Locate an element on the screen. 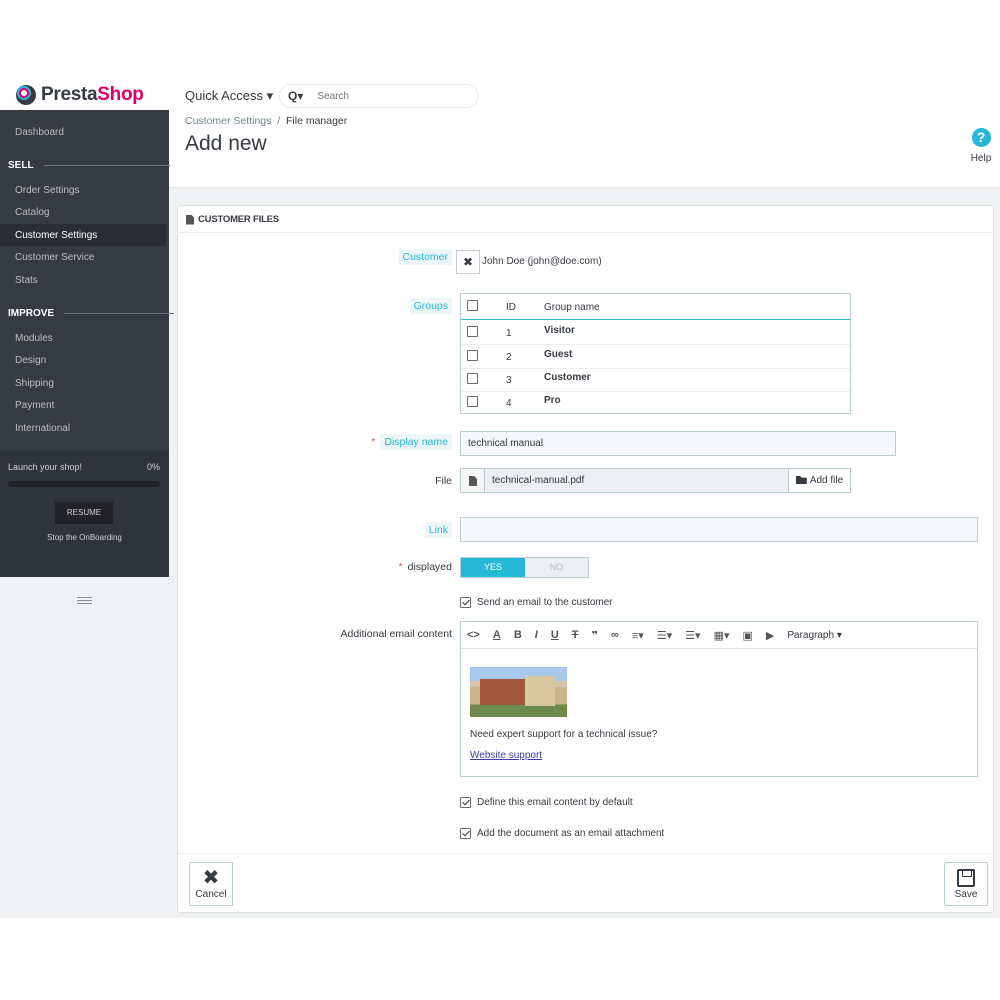 The image size is (1000, 1000). onboarding-progress-bar is located at coordinates (84, 484).